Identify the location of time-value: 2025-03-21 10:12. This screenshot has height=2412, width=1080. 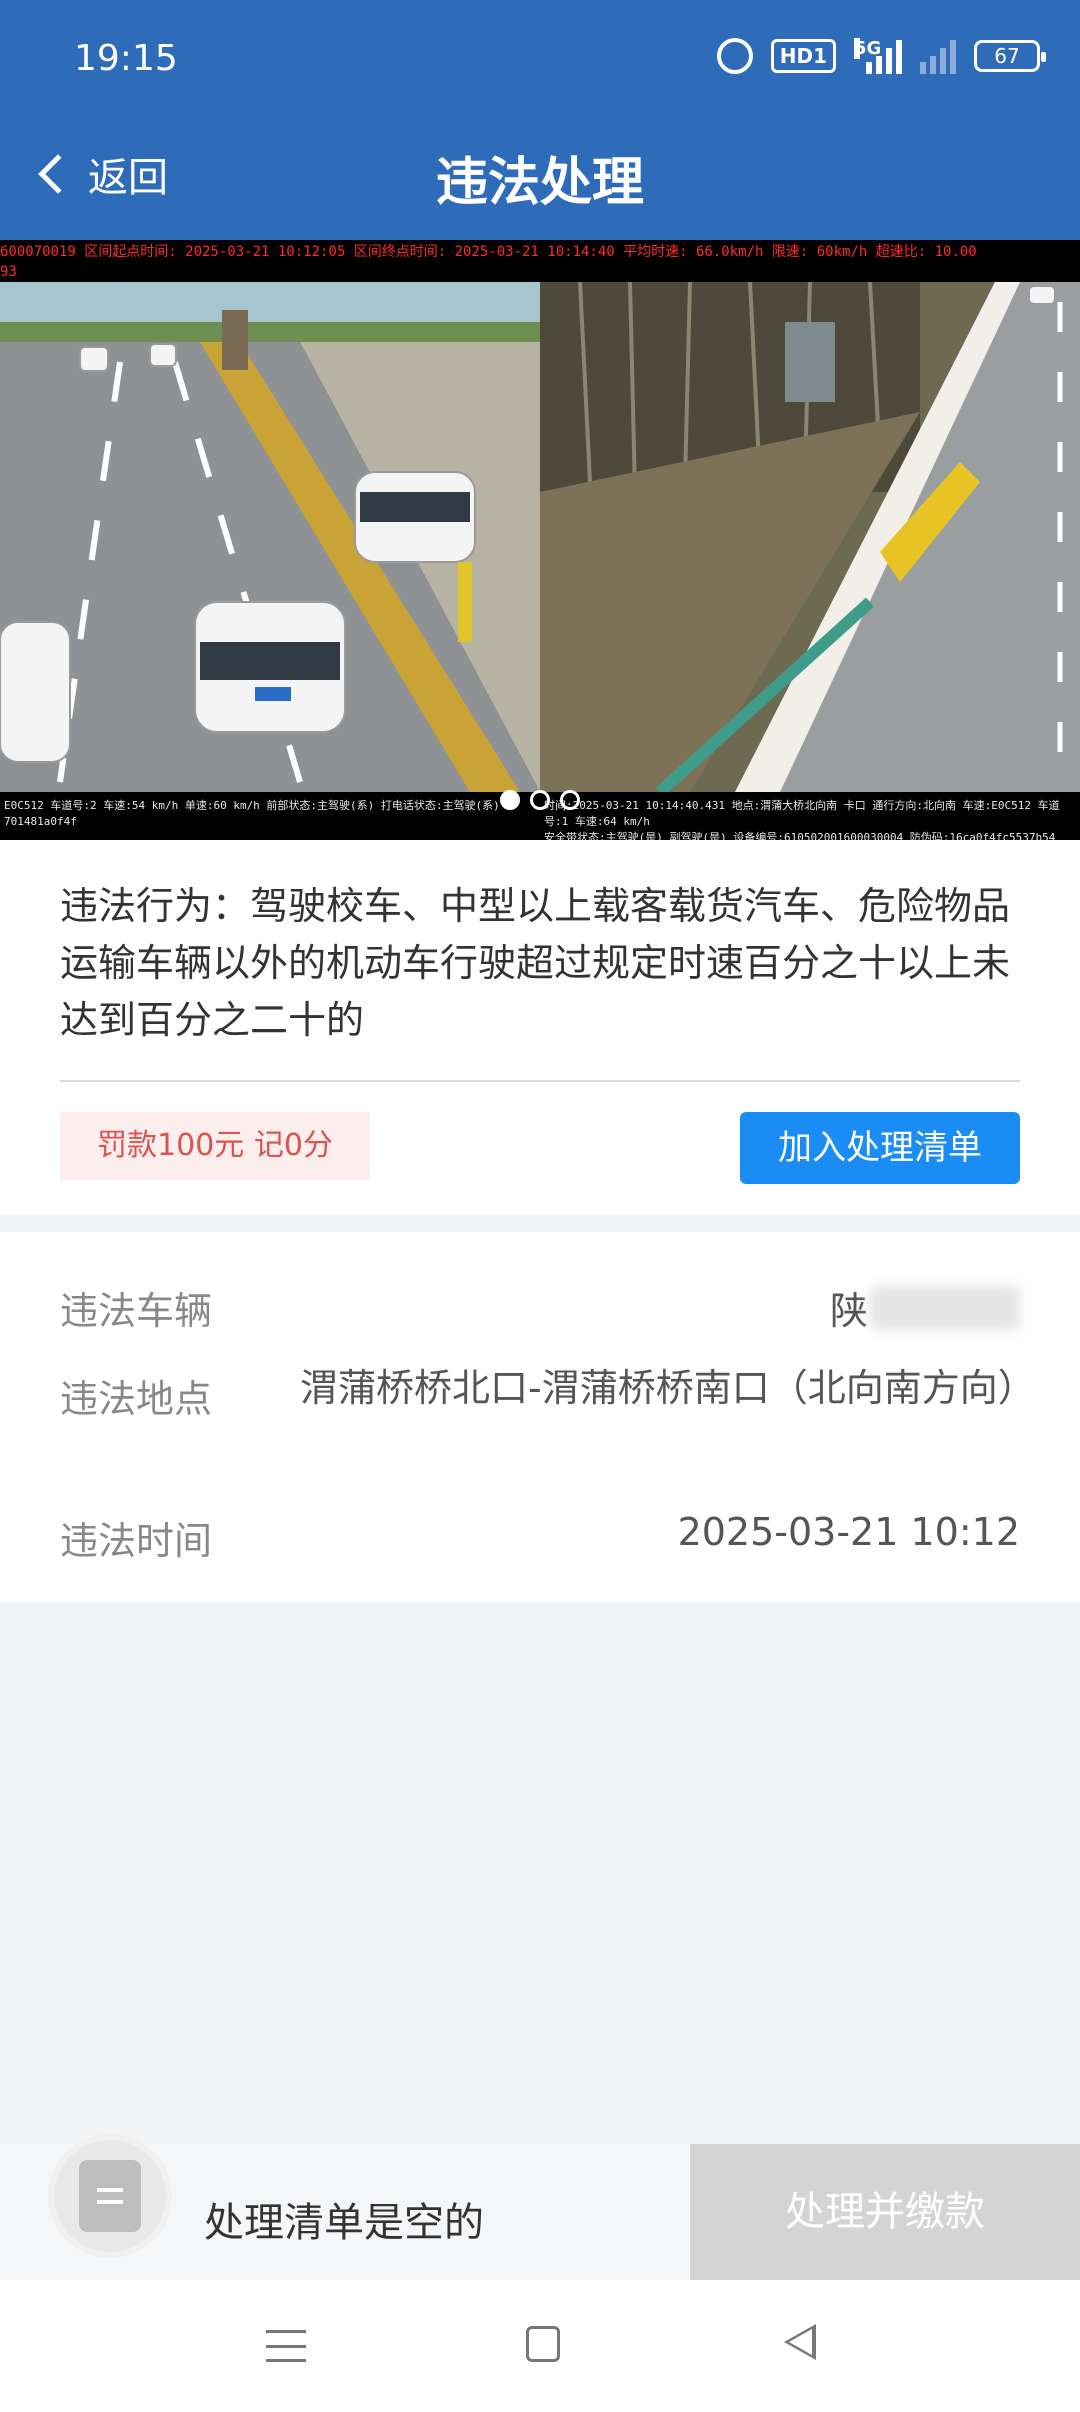
(848, 1532).